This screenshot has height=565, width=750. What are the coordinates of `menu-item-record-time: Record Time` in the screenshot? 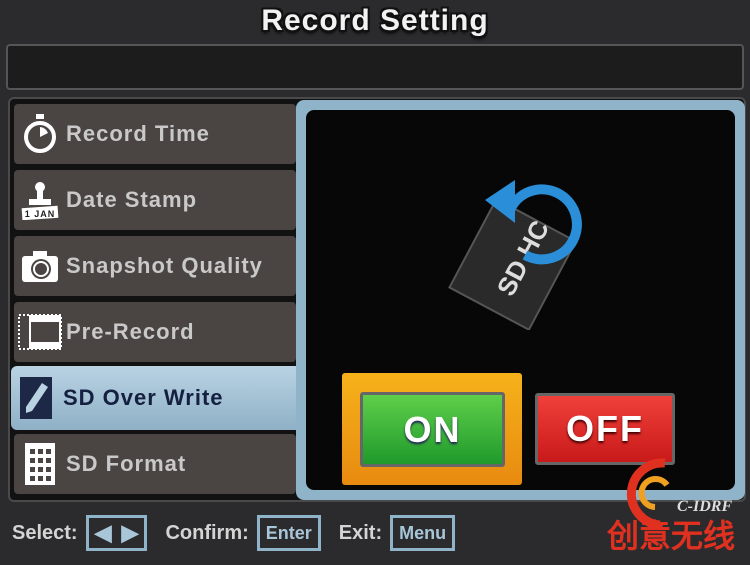 It's located at (155, 134).